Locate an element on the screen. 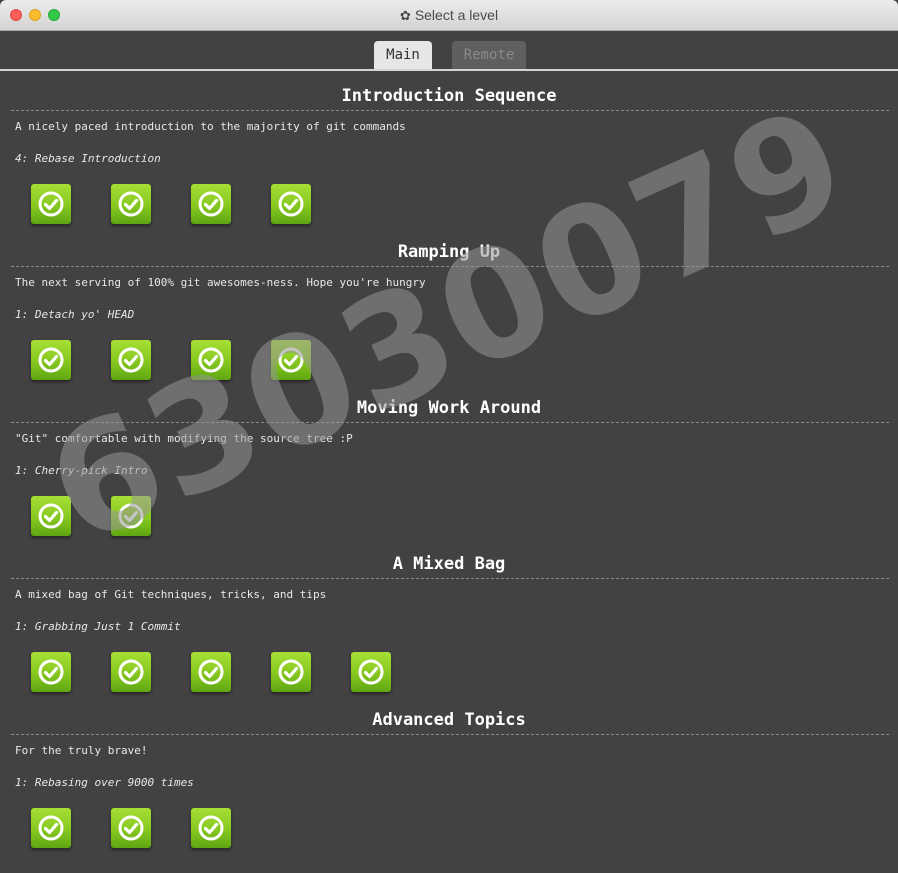 Image resolution: width=898 pixels, height=873 pixels. section-current-level: 1: Grabbing Just 1 Commit is located at coordinates (98, 626).